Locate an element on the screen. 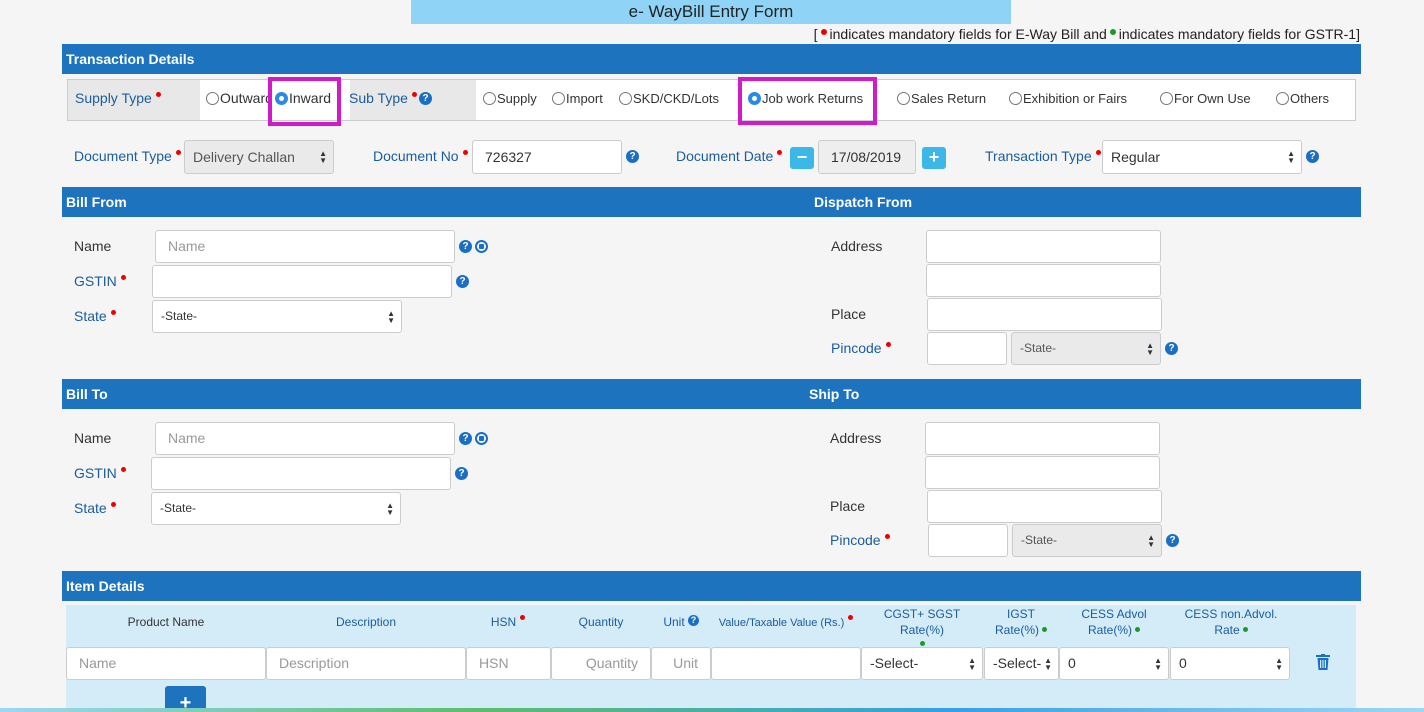  ship-state-select: -State- ▲ ▼ is located at coordinates (1087, 540).